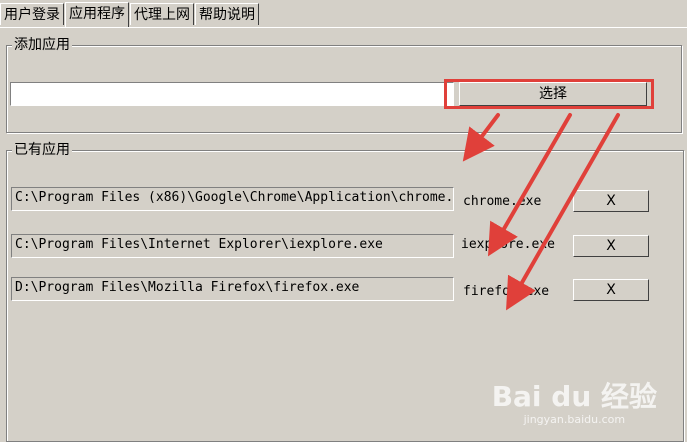 This screenshot has width=687, height=442. What do you see at coordinates (97, 14) in the screenshot?
I see `tab-applications: 应用程序` at bounding box center [97, 14].